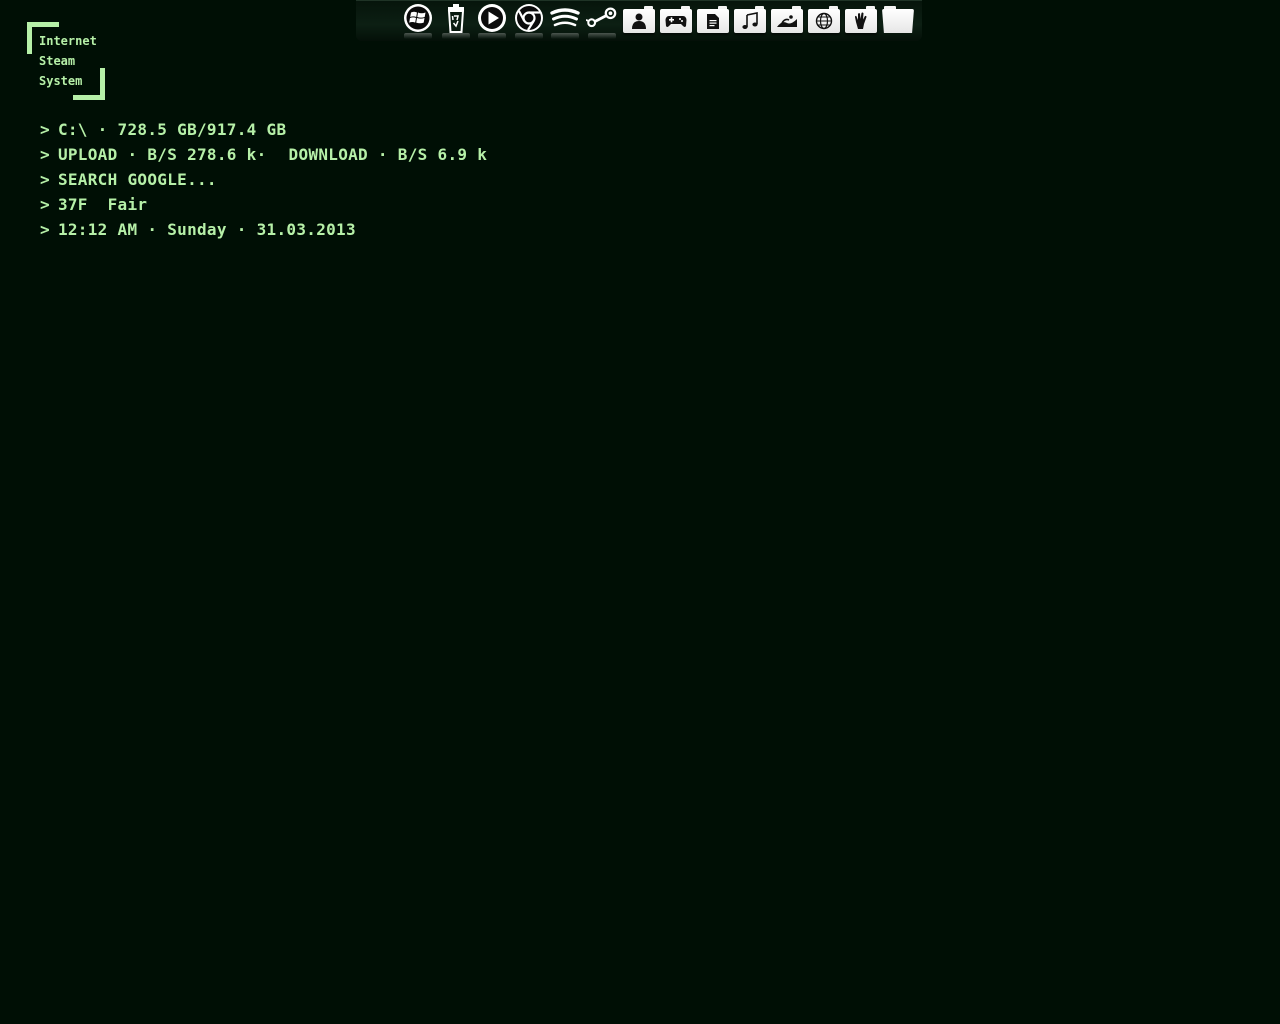 The image size is (1280, 1024). I want to click on steam-icon, so click(602, 18).